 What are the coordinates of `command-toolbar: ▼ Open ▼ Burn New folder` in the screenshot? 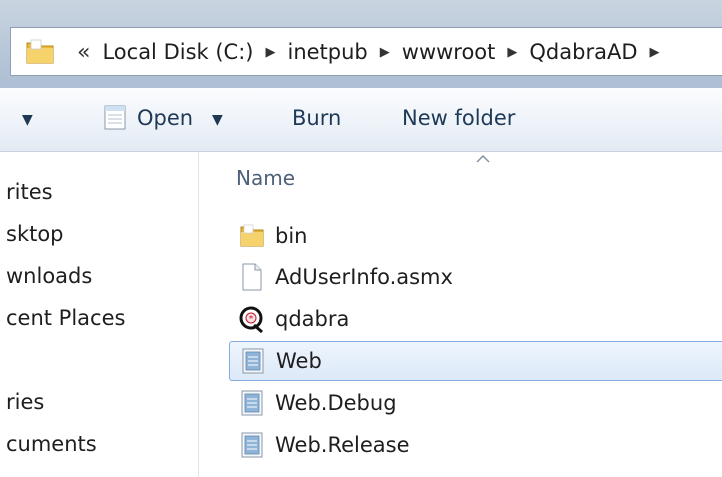 It's located at (361, 120).